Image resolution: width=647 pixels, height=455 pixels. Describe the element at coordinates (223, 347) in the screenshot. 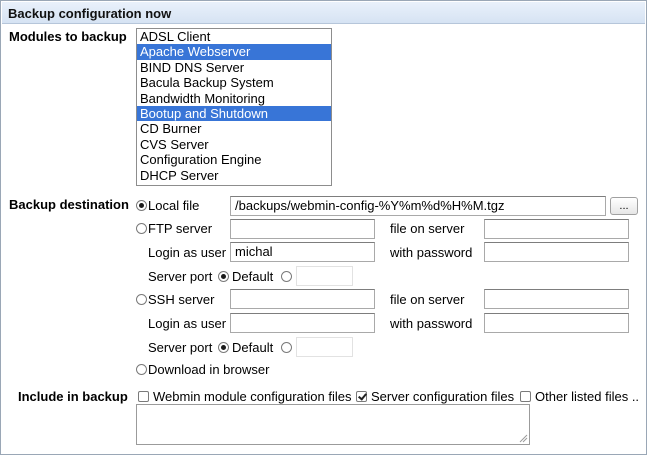

I see `ssh-port-default-radio` at that location.